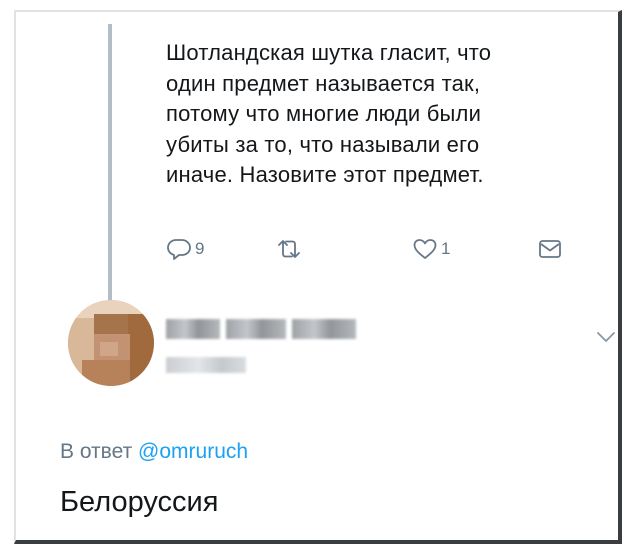  What do you see at coordinates (446, 248) in the screenshot?
I see `like-count: 1` at bounding box center [446, 248].